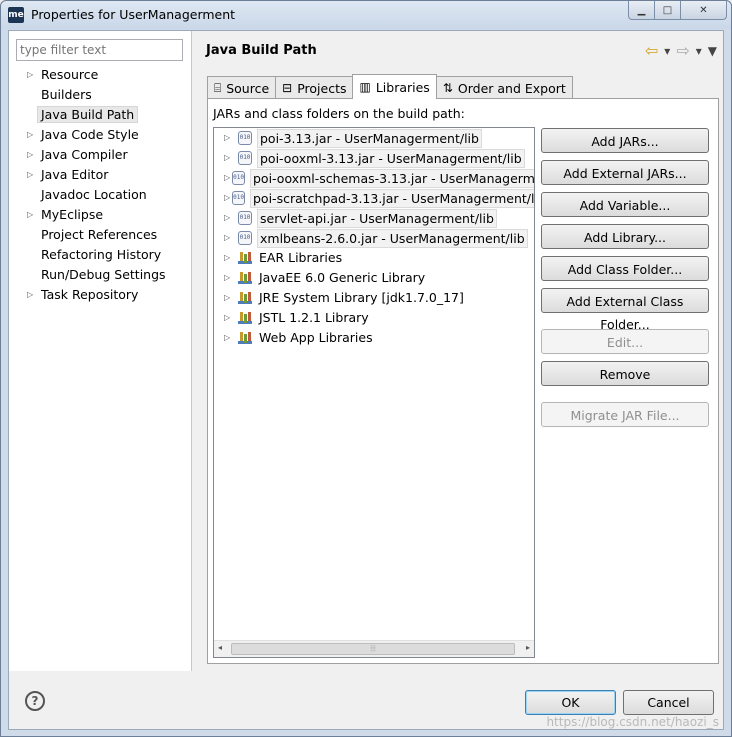 The image size is (732, 737). What do you see at coordinates (100, 135) in the screenshot?
I see `tree-item: ▷ Java Code Style` at bounding box center [100, 135].